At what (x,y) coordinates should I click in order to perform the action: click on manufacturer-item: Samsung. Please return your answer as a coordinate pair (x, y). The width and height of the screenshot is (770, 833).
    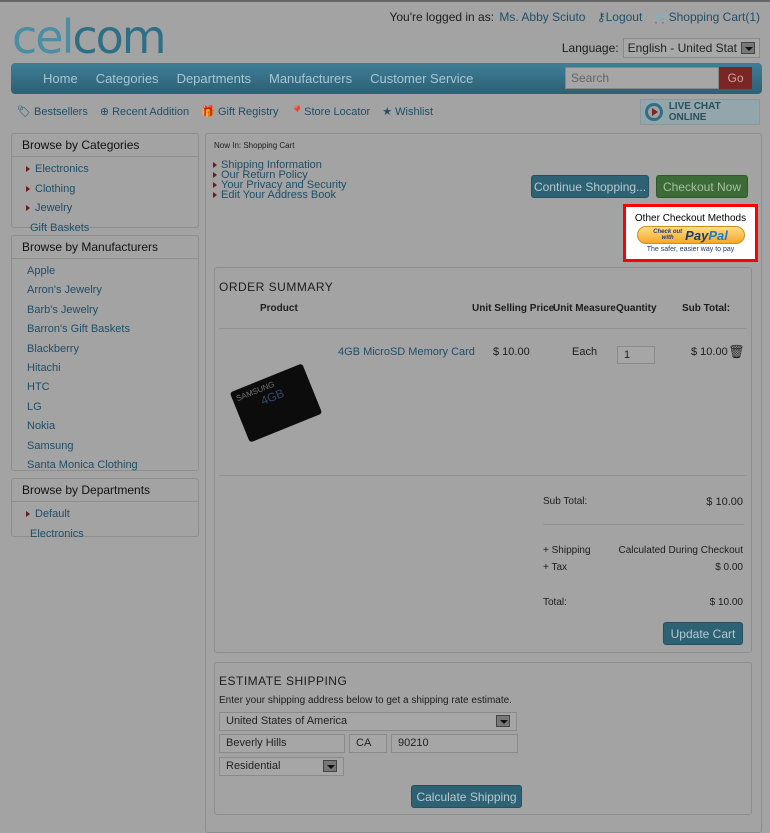
    Looking at the image, I should click on (105, 447).